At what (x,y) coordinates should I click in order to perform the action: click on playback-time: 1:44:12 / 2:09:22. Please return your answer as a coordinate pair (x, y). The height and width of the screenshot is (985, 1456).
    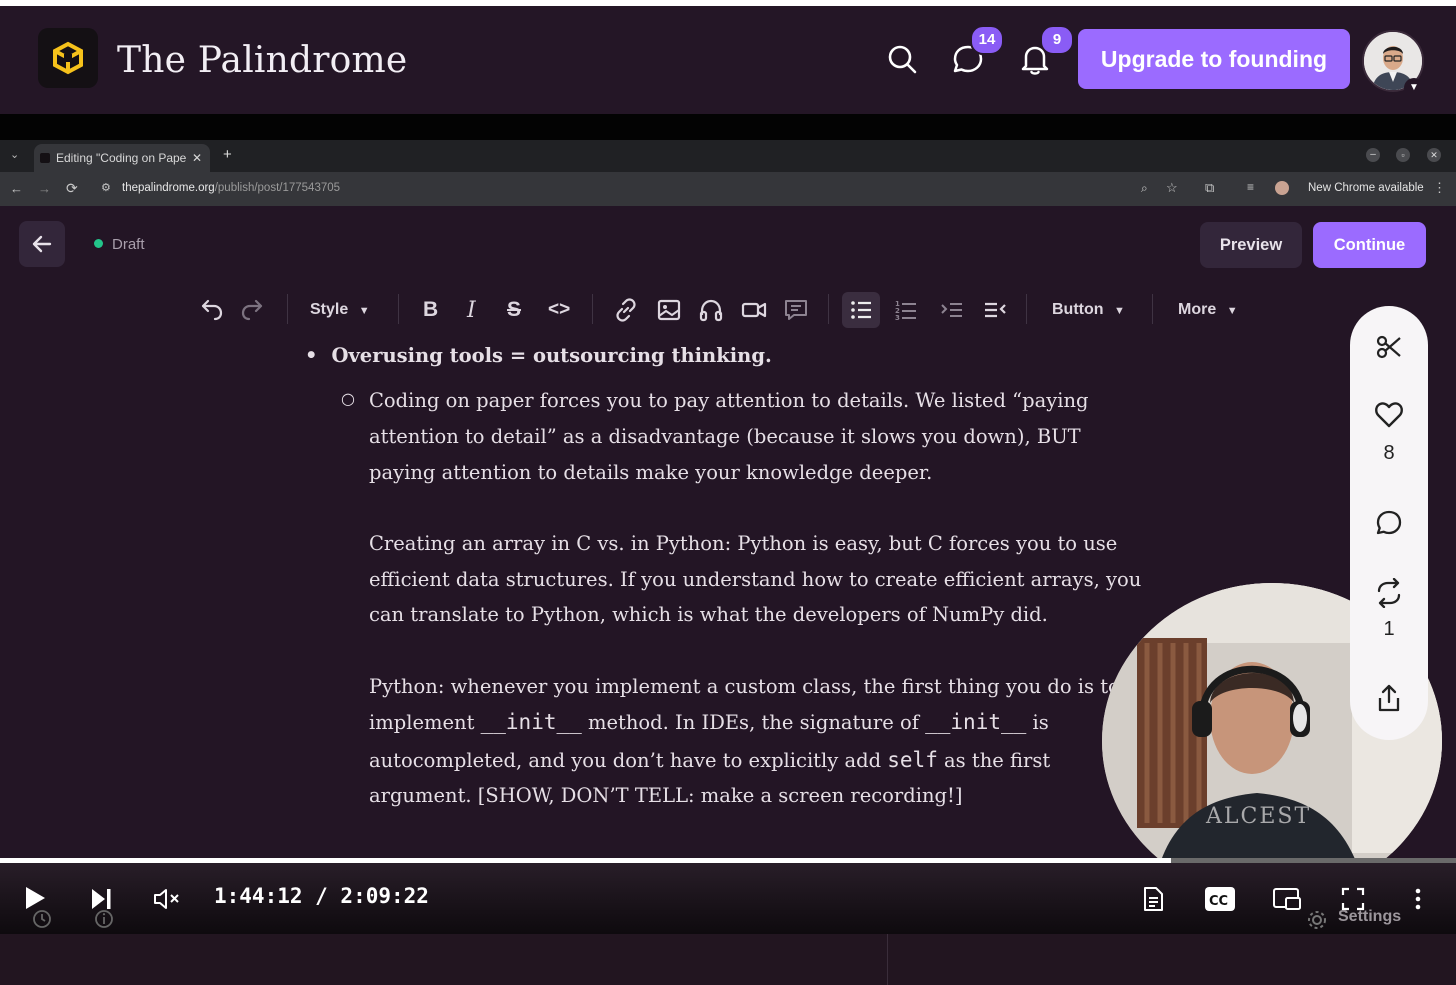
    Looking at the image, I should click on (321, 896).